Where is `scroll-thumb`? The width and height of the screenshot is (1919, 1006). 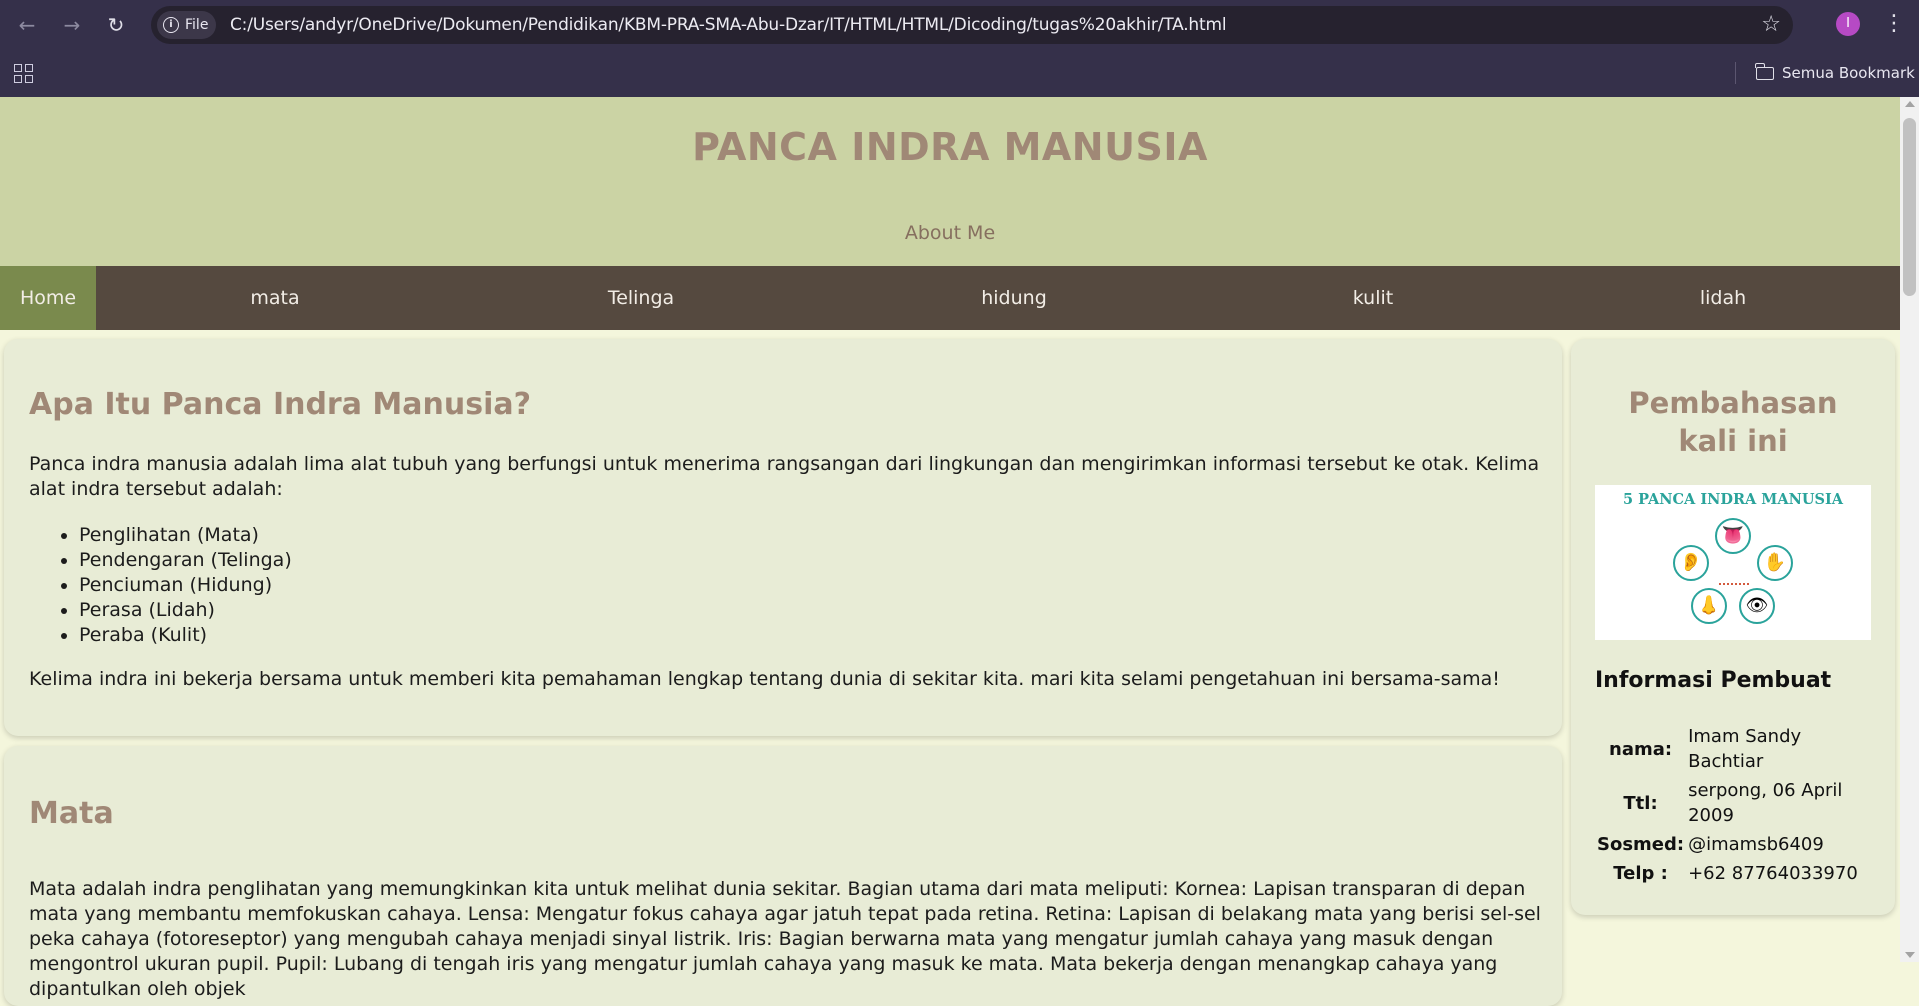
scroll-thumb is located at coordinates (1909, 207).